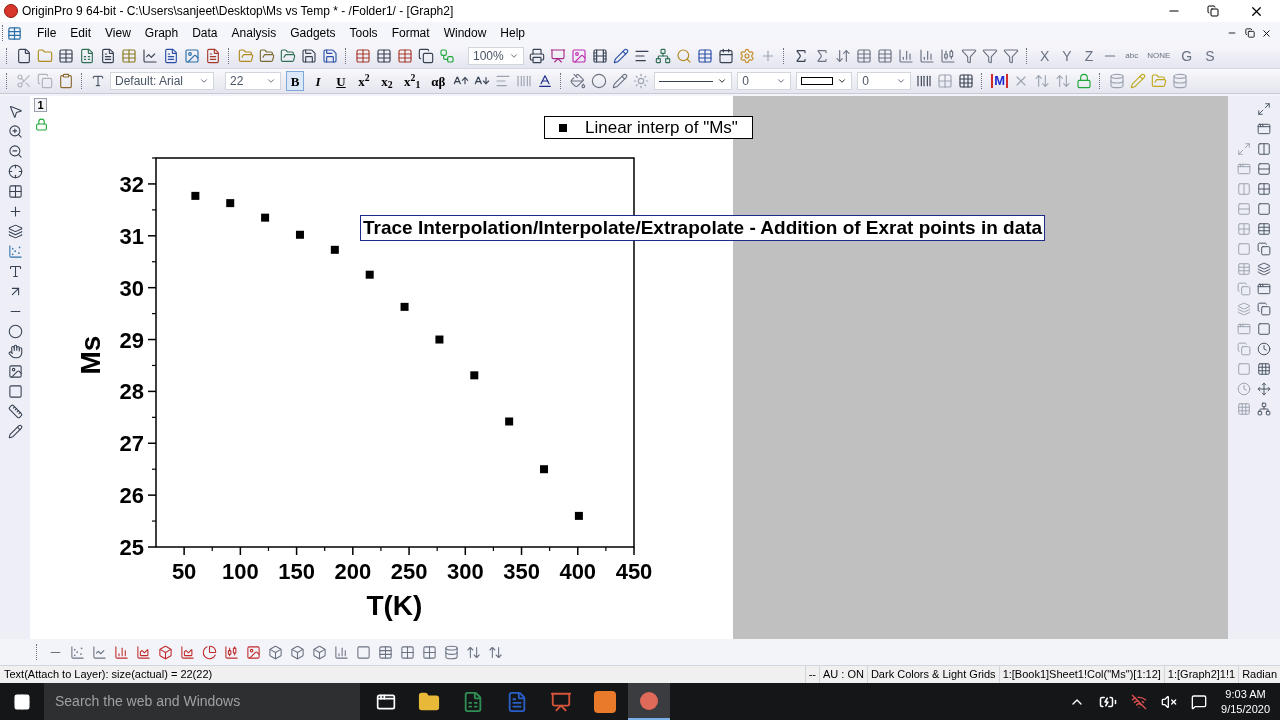 The width and height of the screenshot is (1280, 720). I want to click on zoom-dropdown: 100%, so click(496, 56).